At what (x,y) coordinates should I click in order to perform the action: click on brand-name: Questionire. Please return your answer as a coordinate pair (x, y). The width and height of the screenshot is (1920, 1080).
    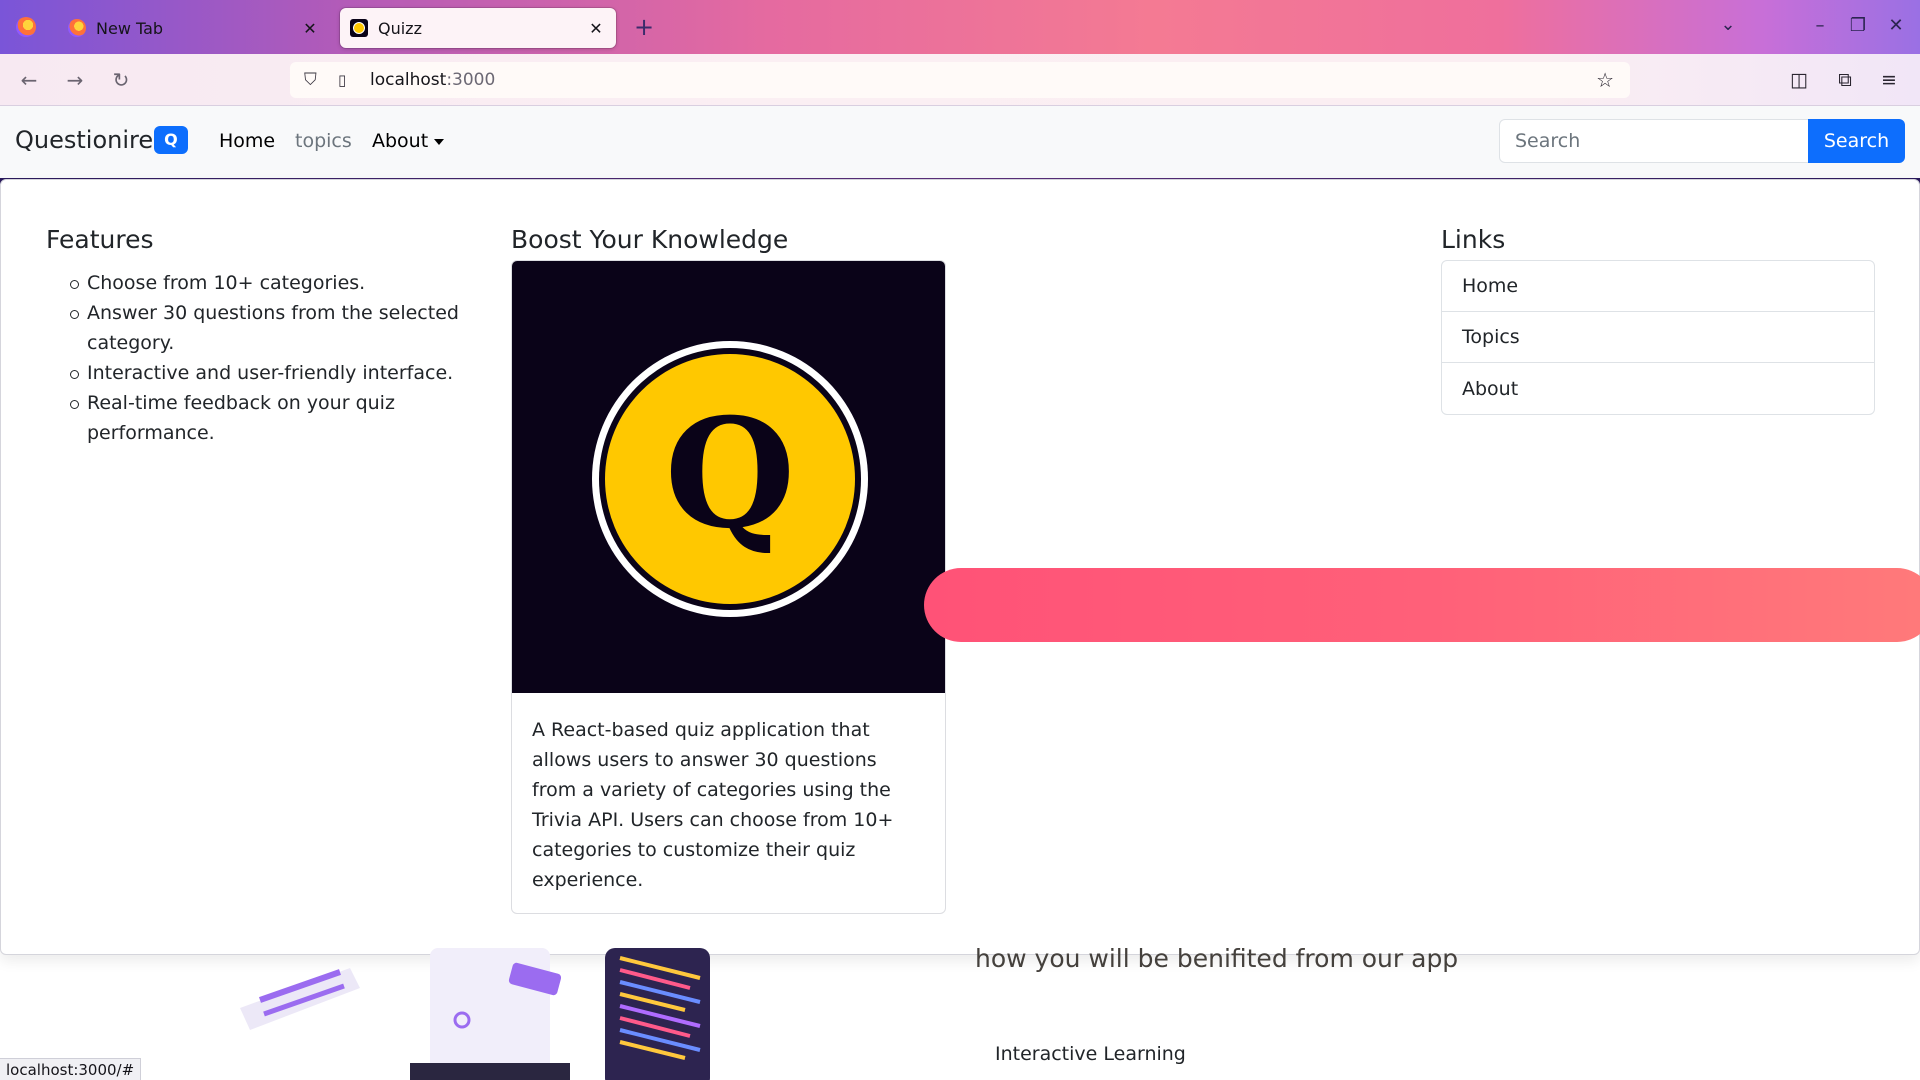
    Looking at the image, I should click on (84, 140).